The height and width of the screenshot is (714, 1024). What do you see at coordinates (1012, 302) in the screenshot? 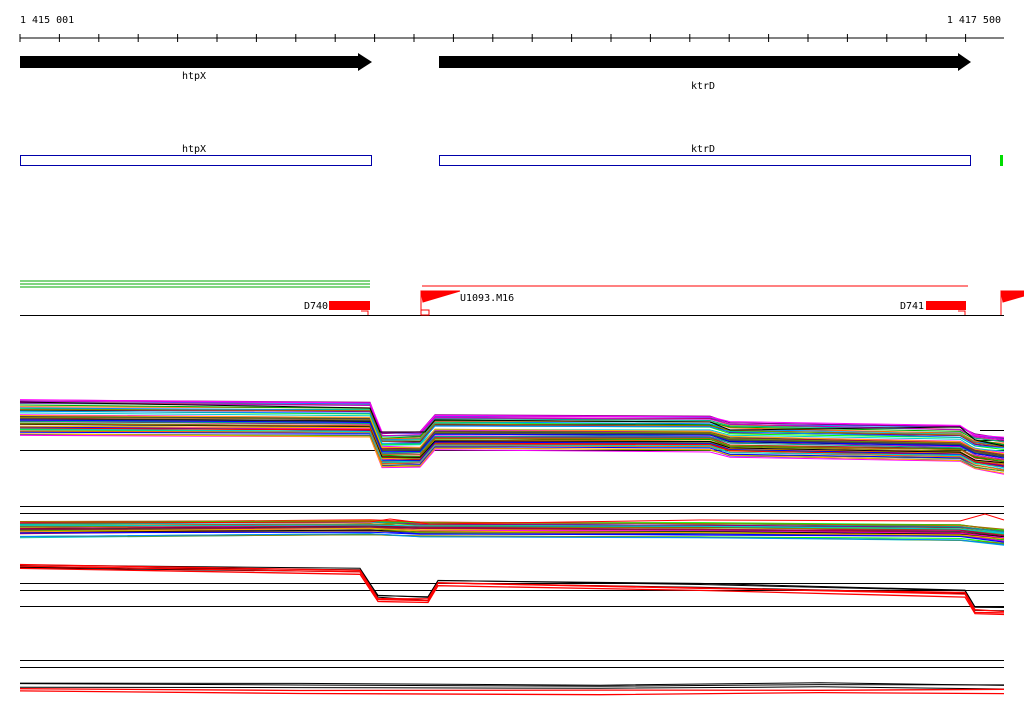
I see `element-flag-right` at bounding box center [1012, 302].